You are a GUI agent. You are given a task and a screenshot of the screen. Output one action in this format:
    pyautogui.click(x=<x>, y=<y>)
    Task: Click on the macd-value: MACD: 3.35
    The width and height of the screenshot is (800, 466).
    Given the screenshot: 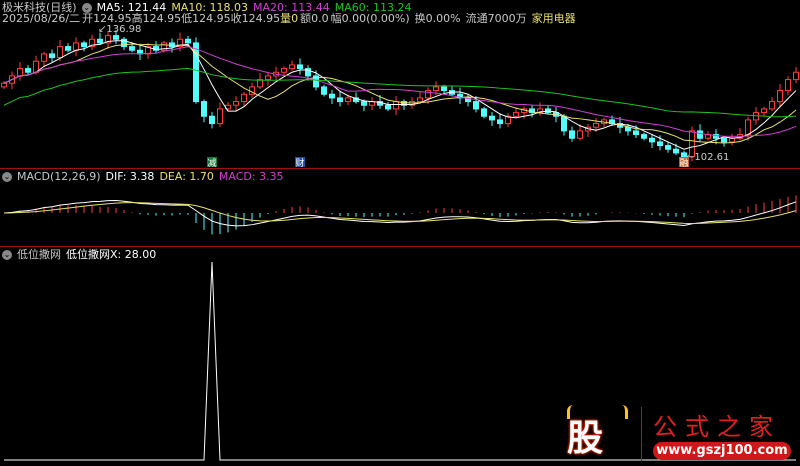 What is the action you would take?
    pyautogui.click(x=251, y=176)
    